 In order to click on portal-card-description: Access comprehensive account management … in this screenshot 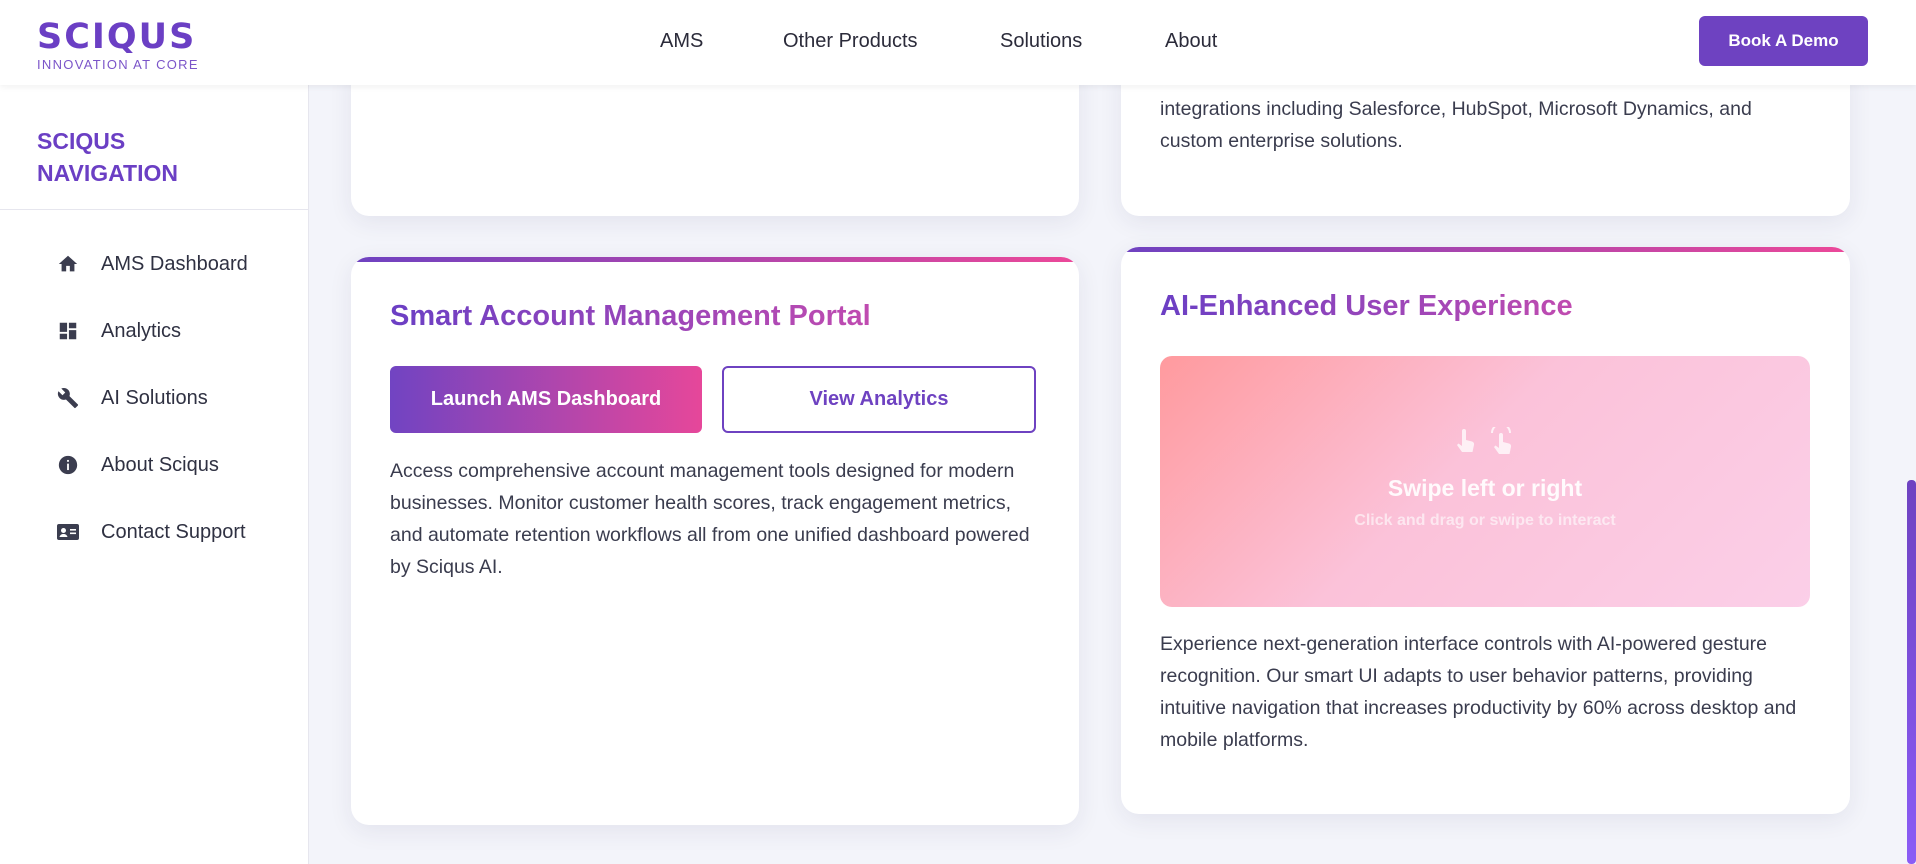, I will do `click(710, 519)`.